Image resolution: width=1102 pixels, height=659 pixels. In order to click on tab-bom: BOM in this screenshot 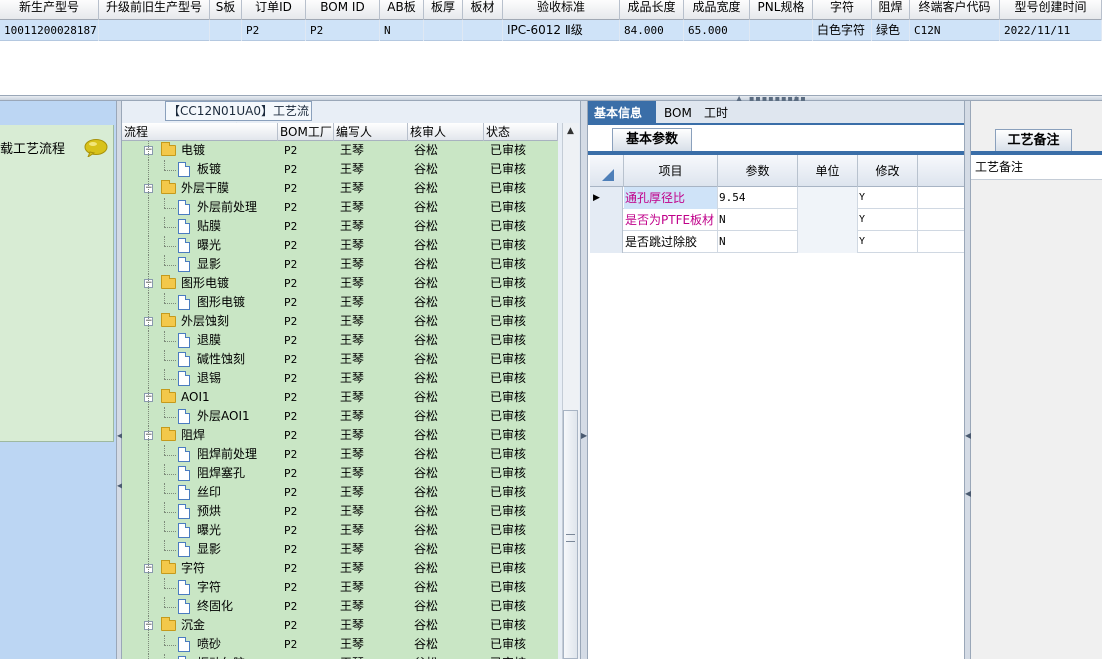, I will do `click(678, 113)`.